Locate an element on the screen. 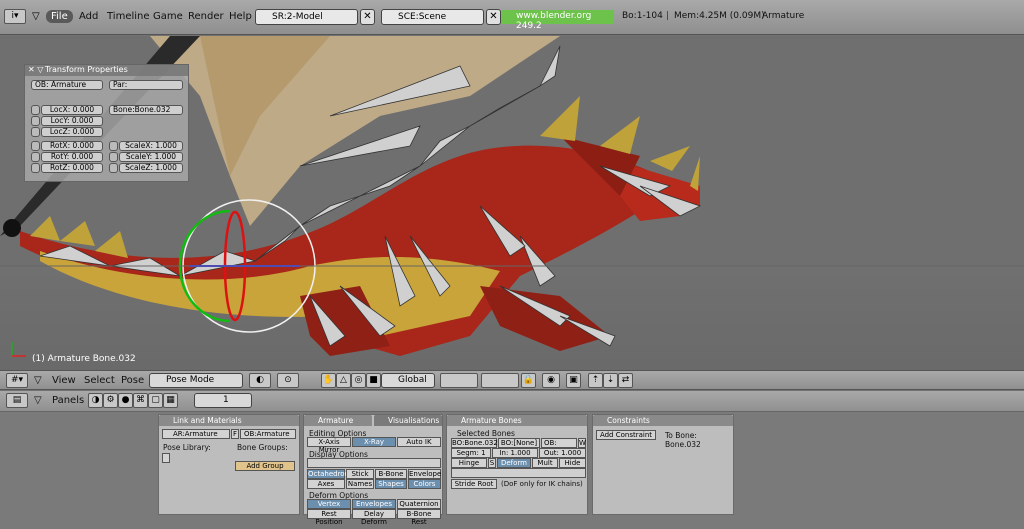 The height and width of the screenshot is (529, 1024). x-ray-button: X-Ray is located at coordinates (374, 442).